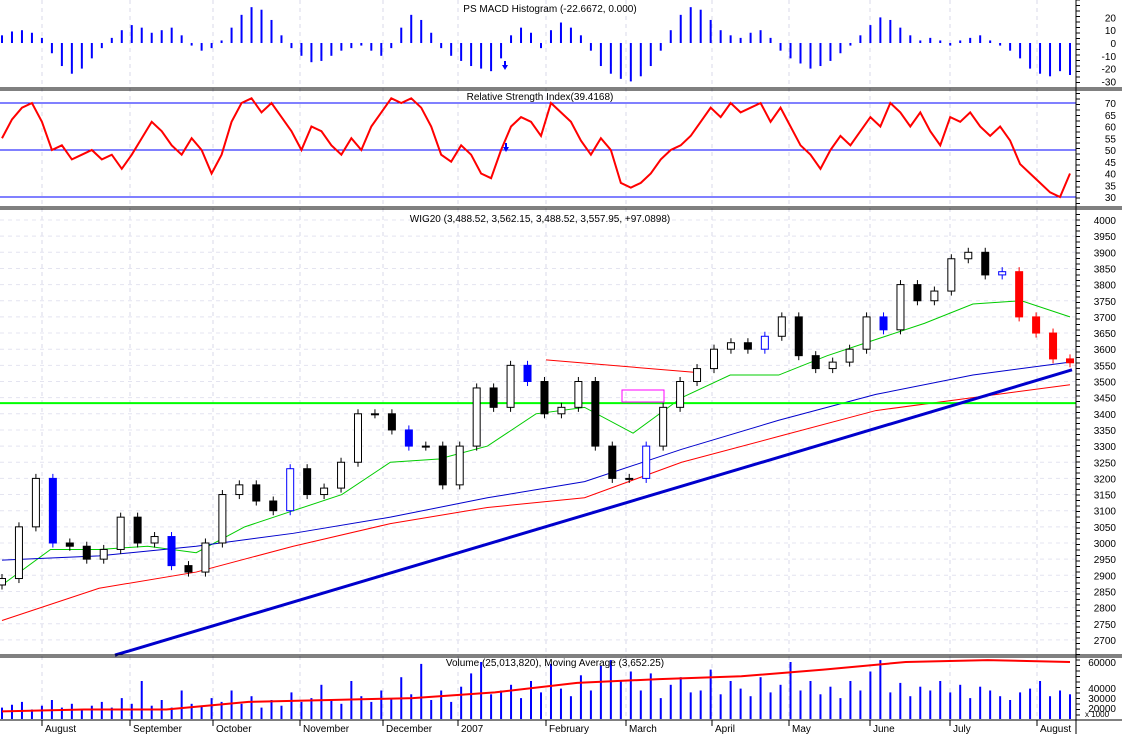  Describe the element at coordinates (1109, 82) in the screenshot. I see `macd-tick-label: -30` at that location.